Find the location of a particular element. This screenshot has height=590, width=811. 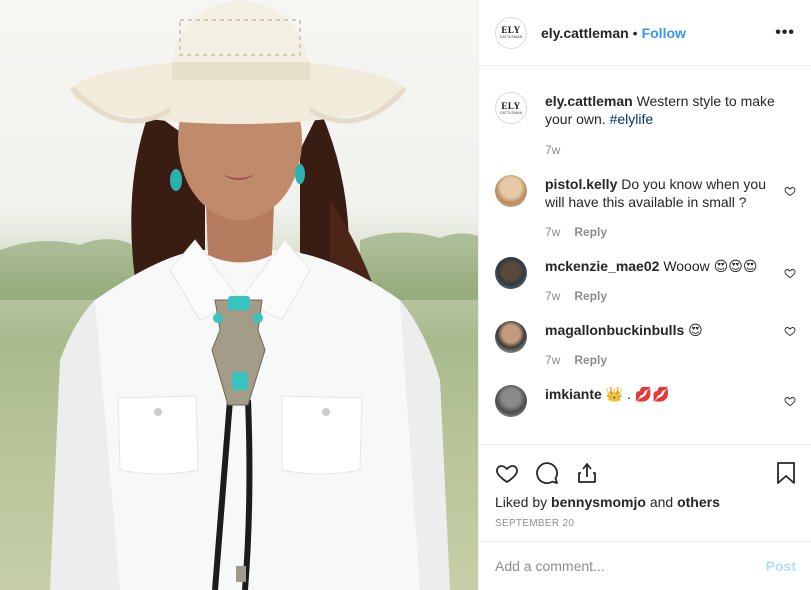

comment-item: magallonbuckinbulls 😍 7w Reply is located at coordinates (645, 345).